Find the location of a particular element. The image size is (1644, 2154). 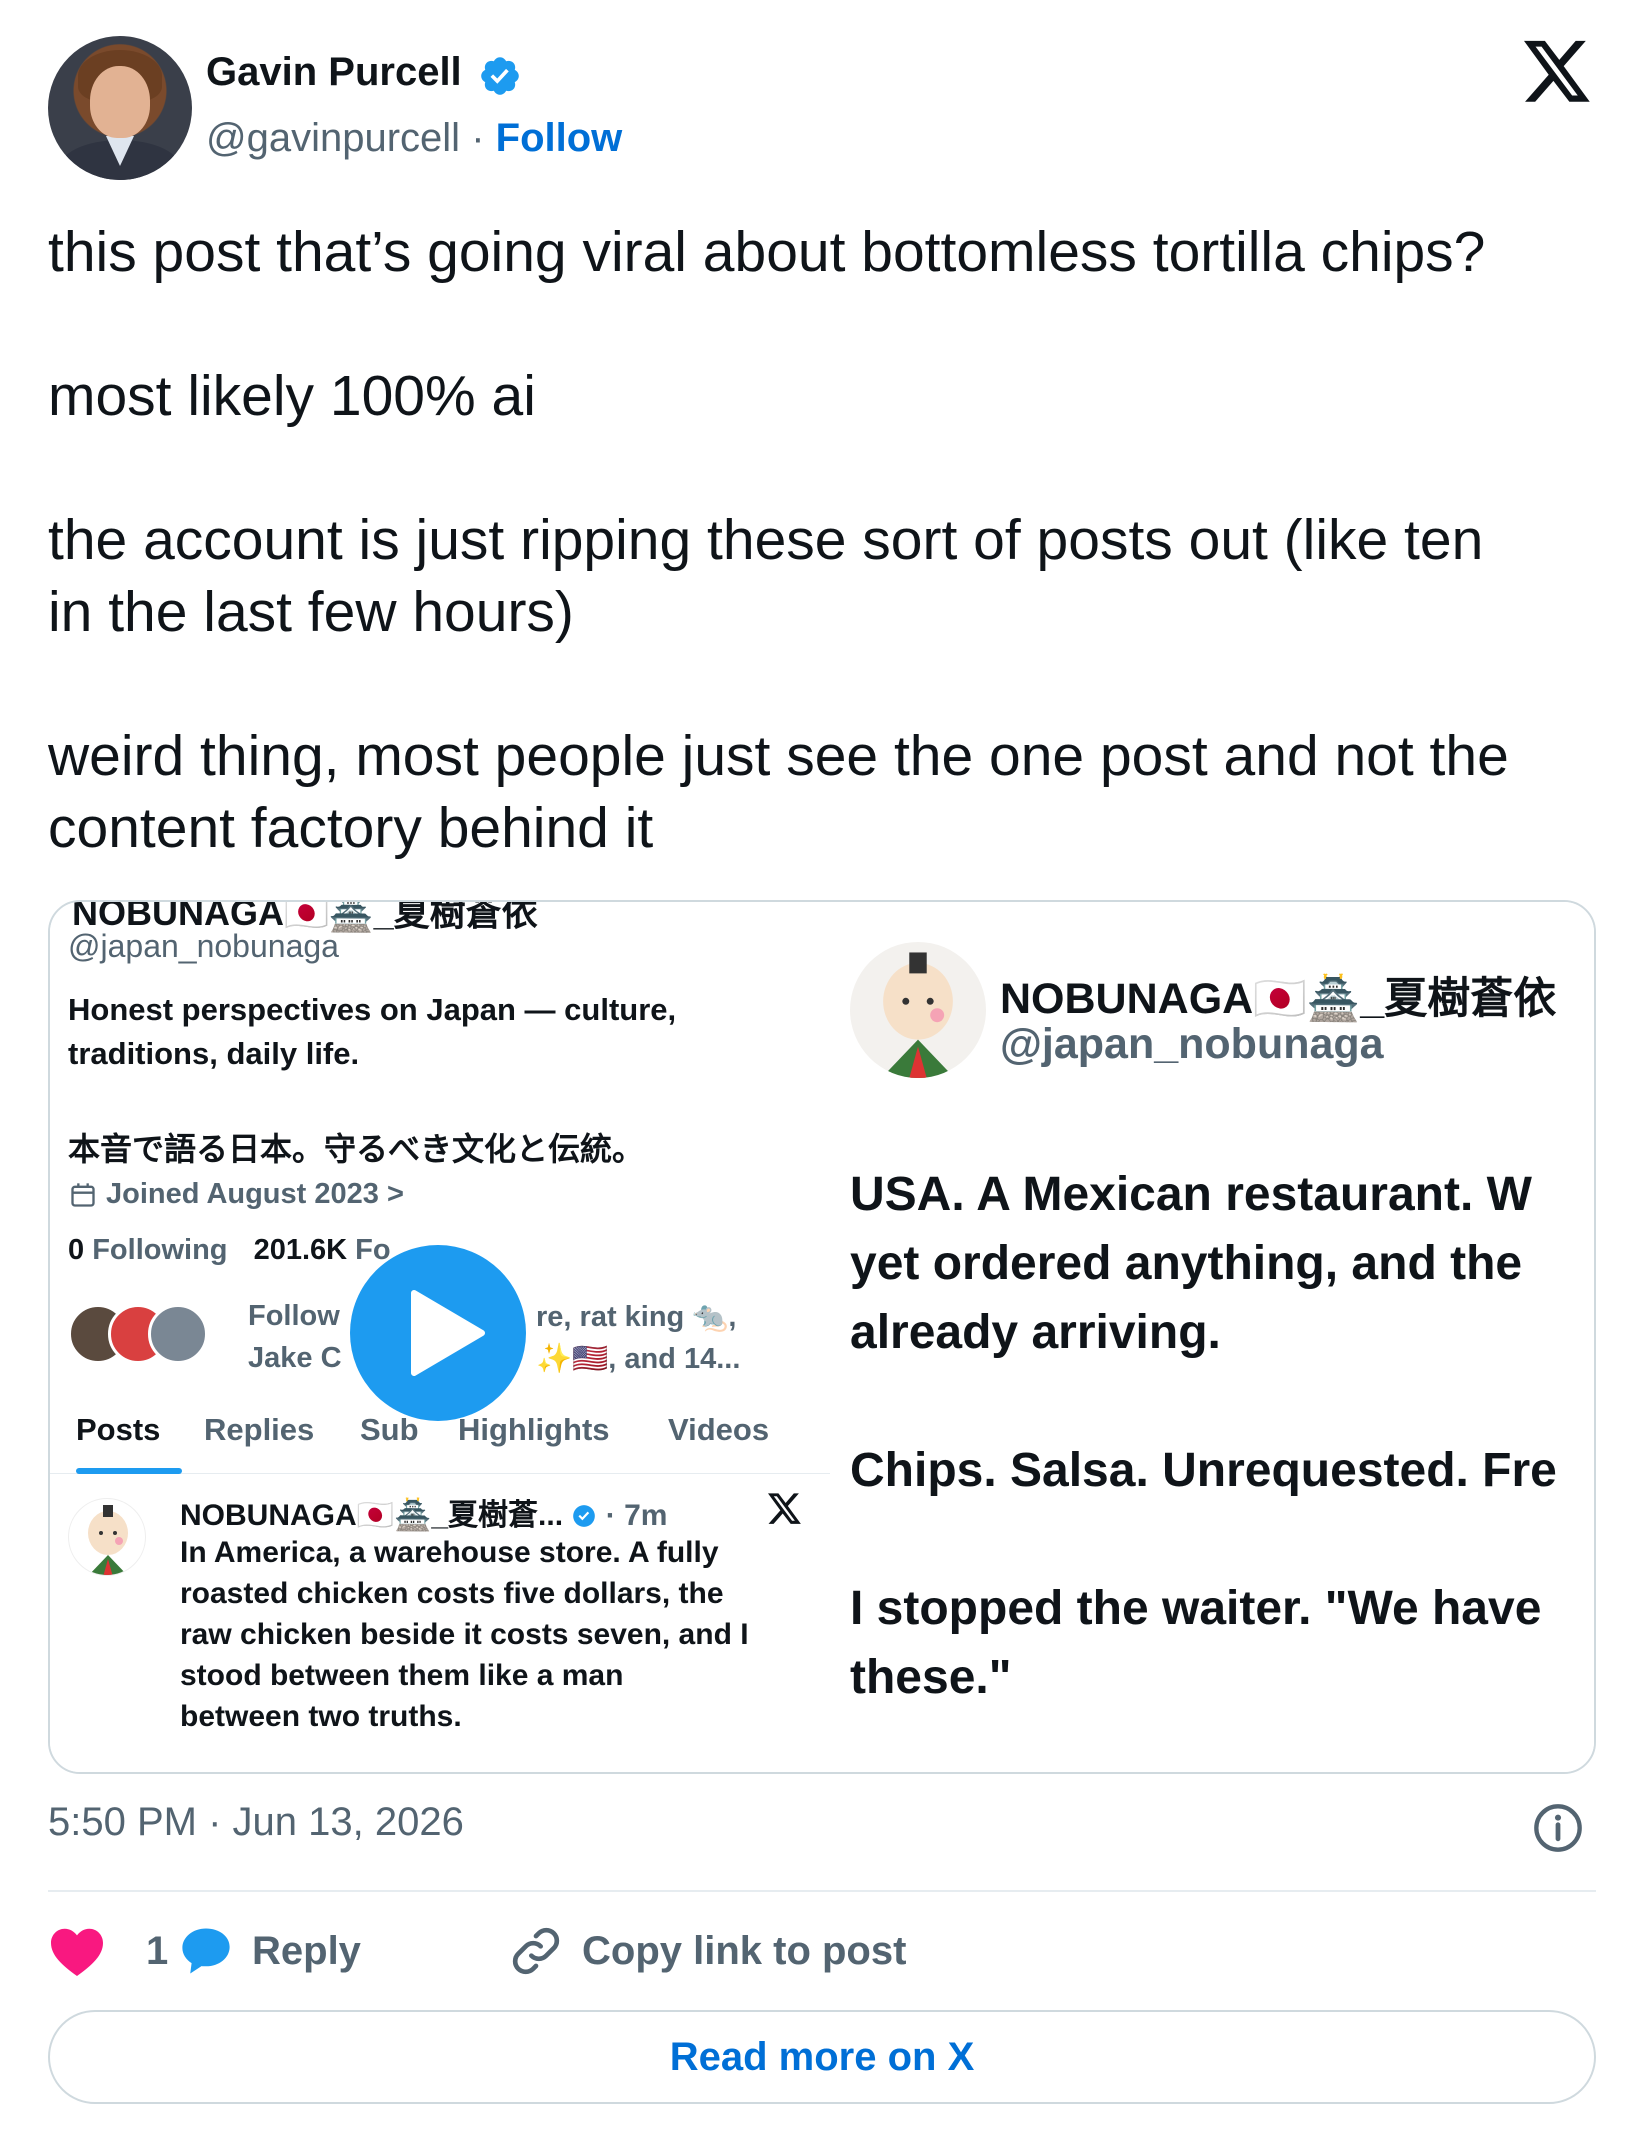

post-line: most likely 100% ai is located at coordinates (292, 396).